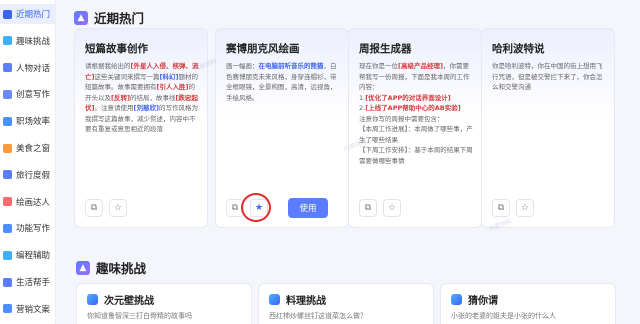 This screenshot has height=324, width=640. What do you see at coordinates (33, 41) in the screenshot?
I see `sidebar-item-label: 趣味挑战` at bounding box center [33, 41].